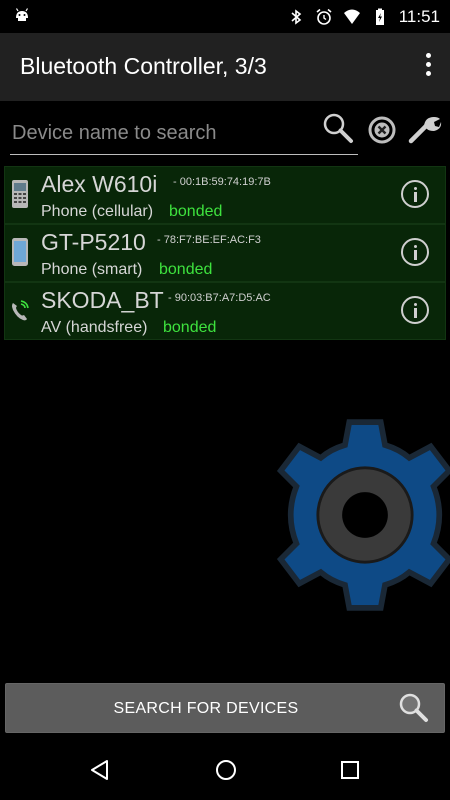  Describe the element at coordinates (413, 707) in the screenshot. I see `magnifier-icon` at that location.